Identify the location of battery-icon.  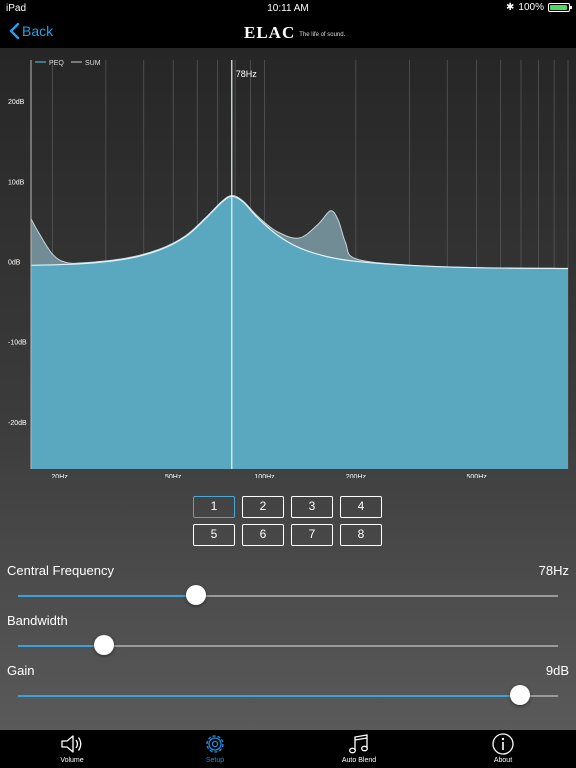
(560, 7).